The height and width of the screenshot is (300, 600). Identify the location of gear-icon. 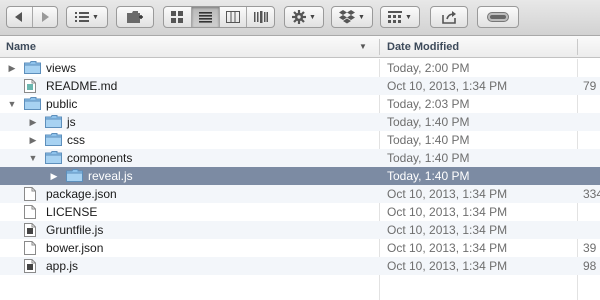
(299, 17).